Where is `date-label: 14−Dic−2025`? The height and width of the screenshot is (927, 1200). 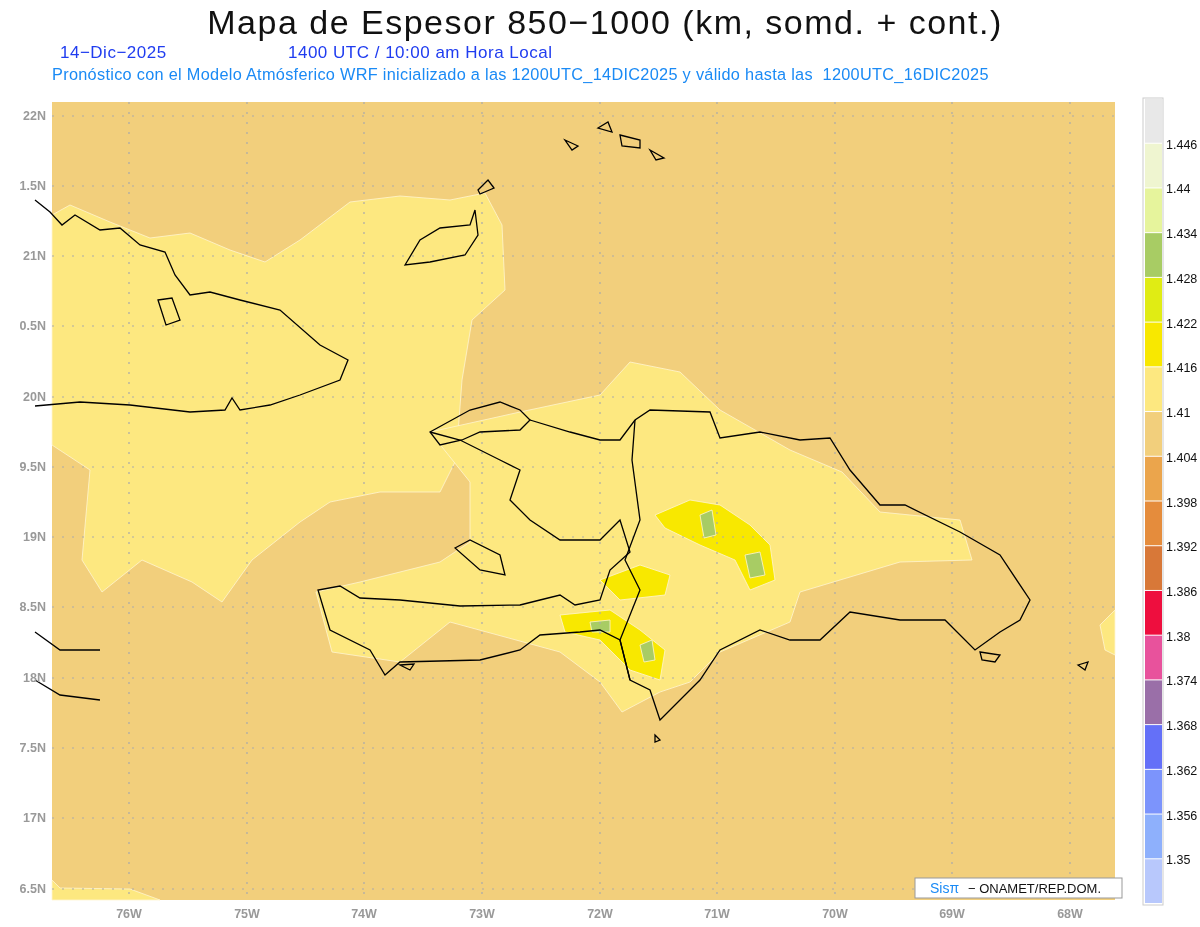 date-label: 14−Dic−2025 is located at coordinates (114, 53).